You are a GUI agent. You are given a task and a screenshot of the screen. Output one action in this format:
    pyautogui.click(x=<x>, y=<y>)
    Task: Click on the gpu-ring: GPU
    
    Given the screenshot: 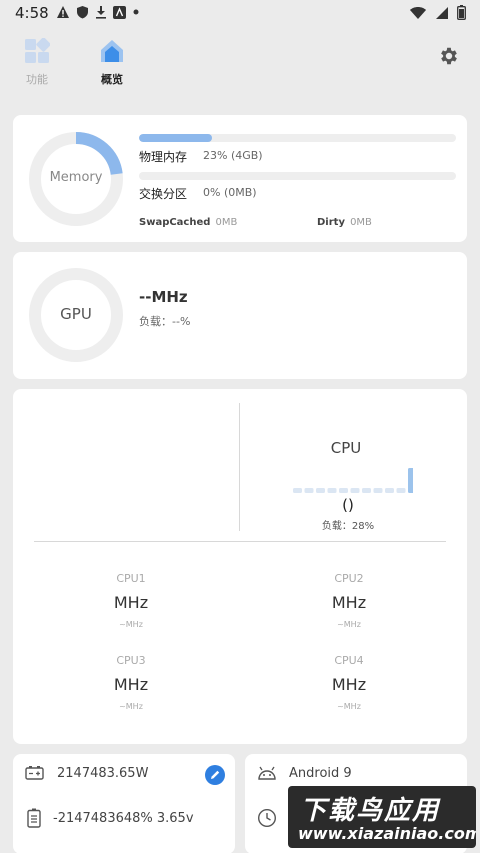 What is the action you would take?
    pyautogui.click(x=76, y=315)
    